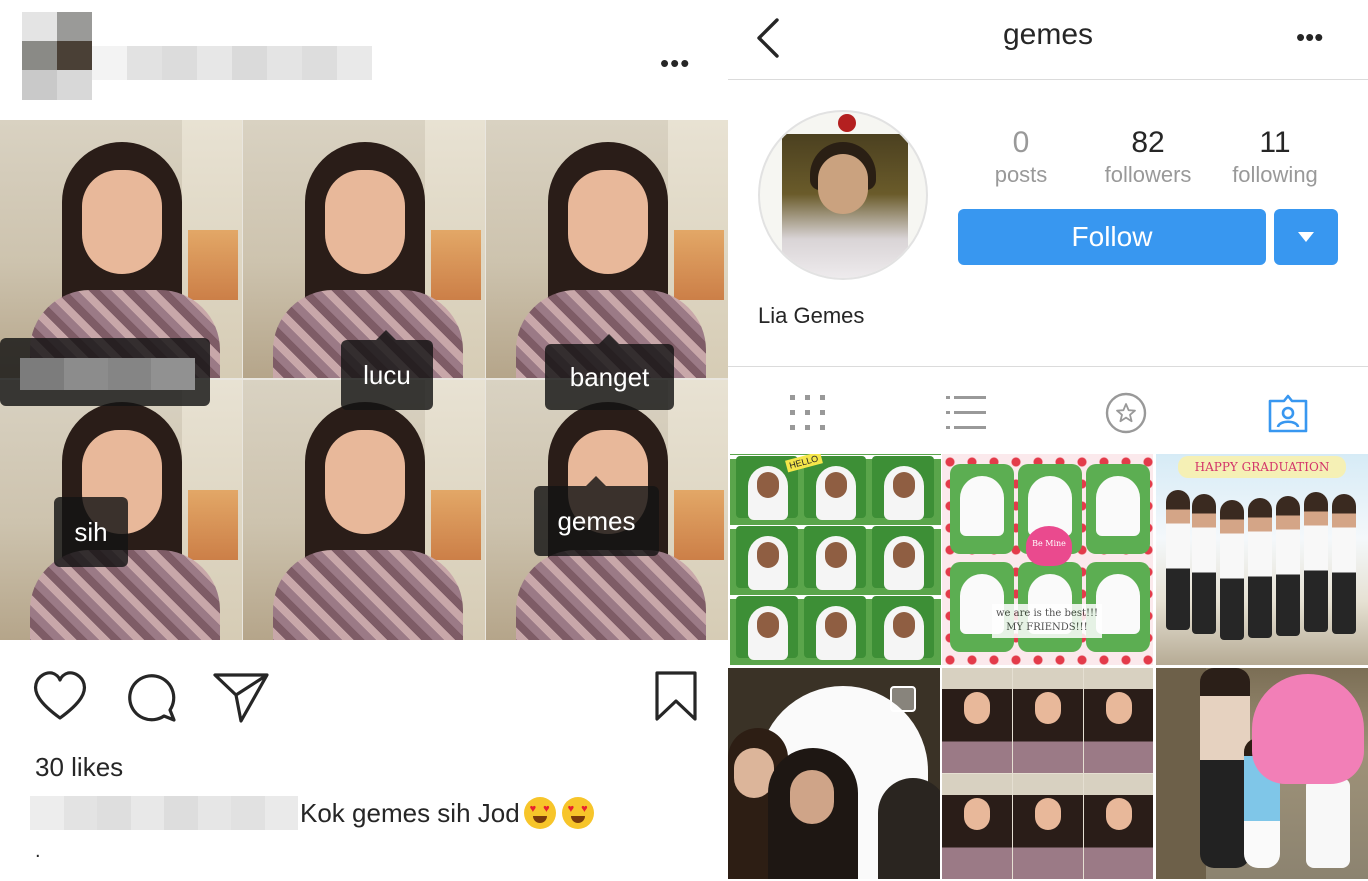 The width and height of the screenshot is (1368, 881). I want to click on following-count: 11, so click(1275, 142).